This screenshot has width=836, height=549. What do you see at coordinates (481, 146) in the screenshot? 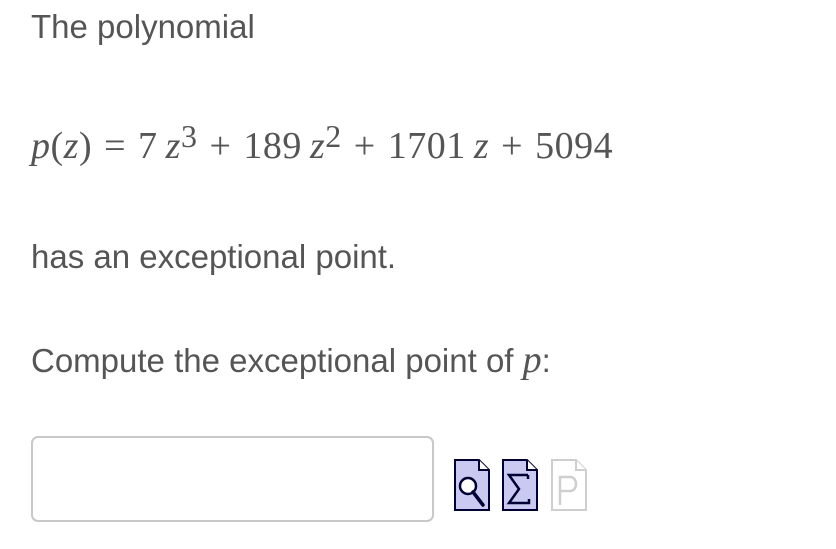
I see `formula-term3-variable: z` at bounding box center [481, 146].